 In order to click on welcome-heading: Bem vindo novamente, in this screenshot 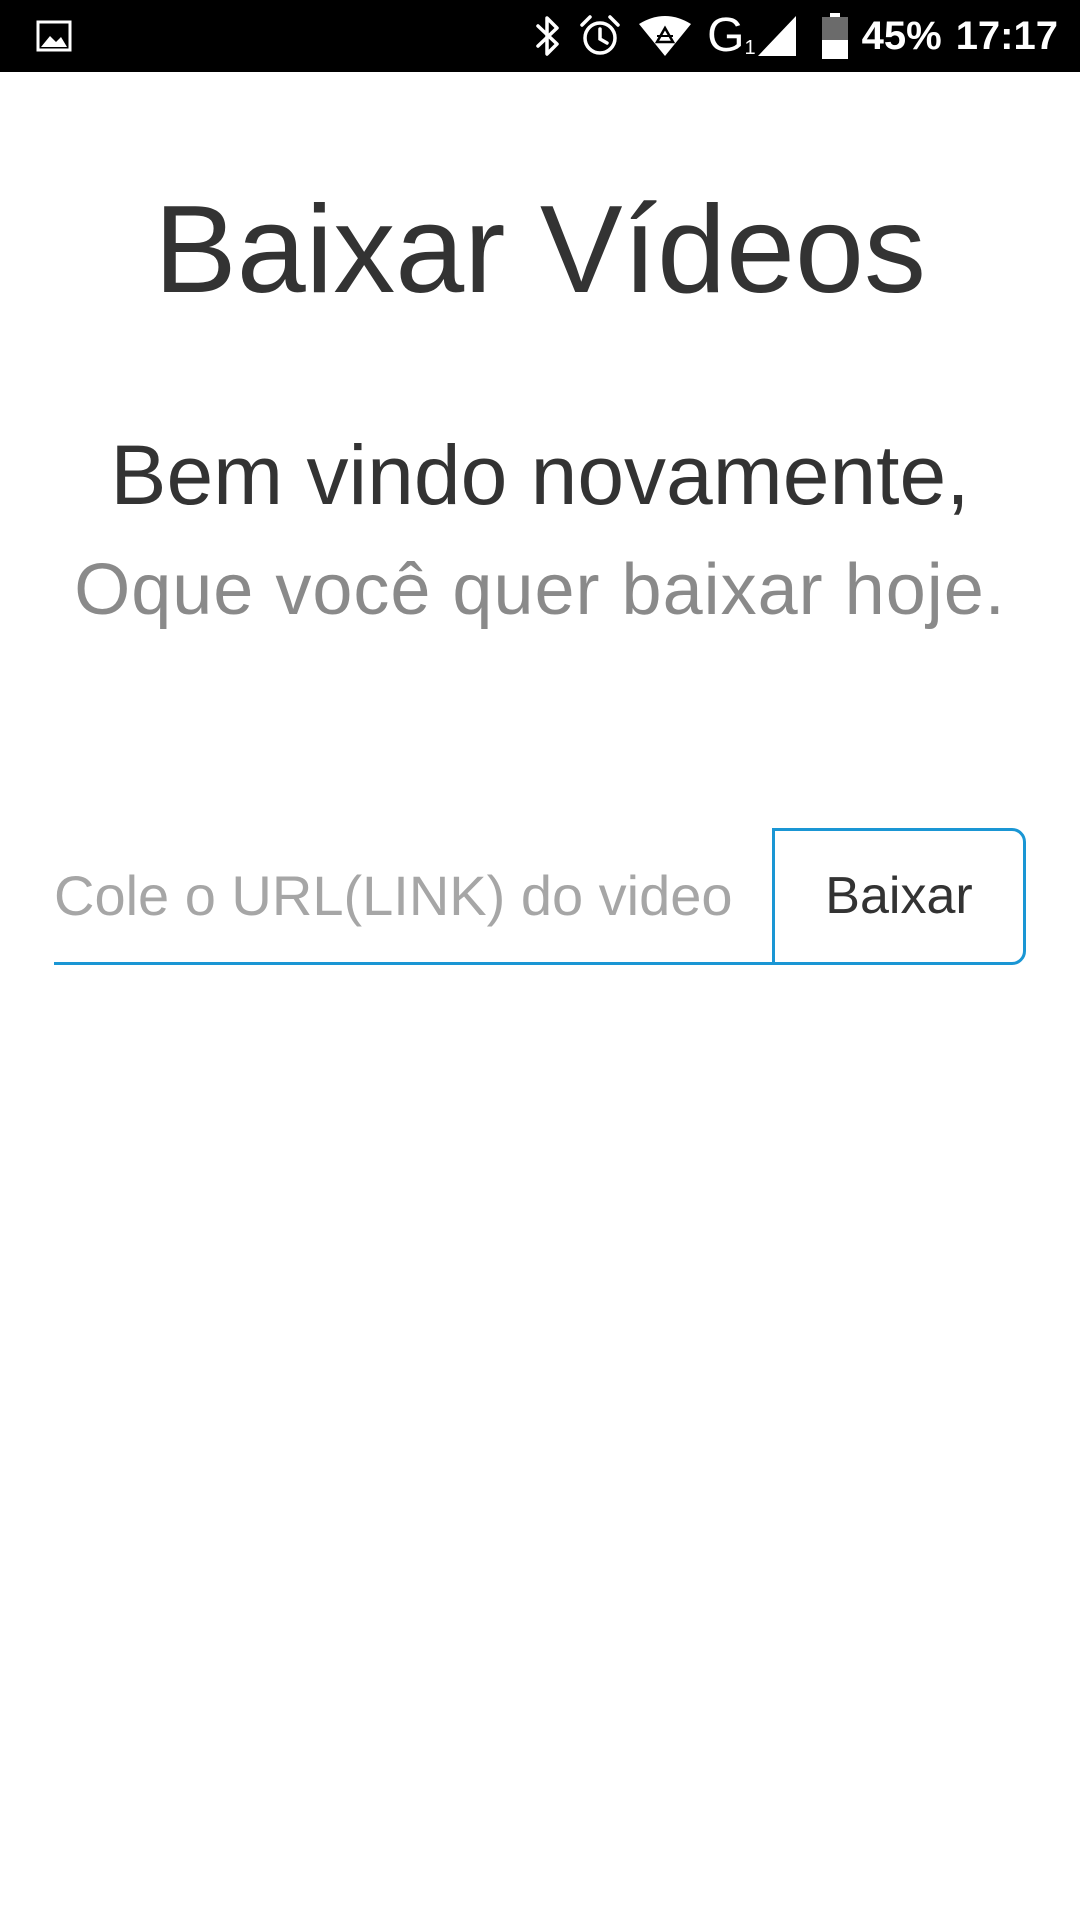, I will do `click(540, 475)`.